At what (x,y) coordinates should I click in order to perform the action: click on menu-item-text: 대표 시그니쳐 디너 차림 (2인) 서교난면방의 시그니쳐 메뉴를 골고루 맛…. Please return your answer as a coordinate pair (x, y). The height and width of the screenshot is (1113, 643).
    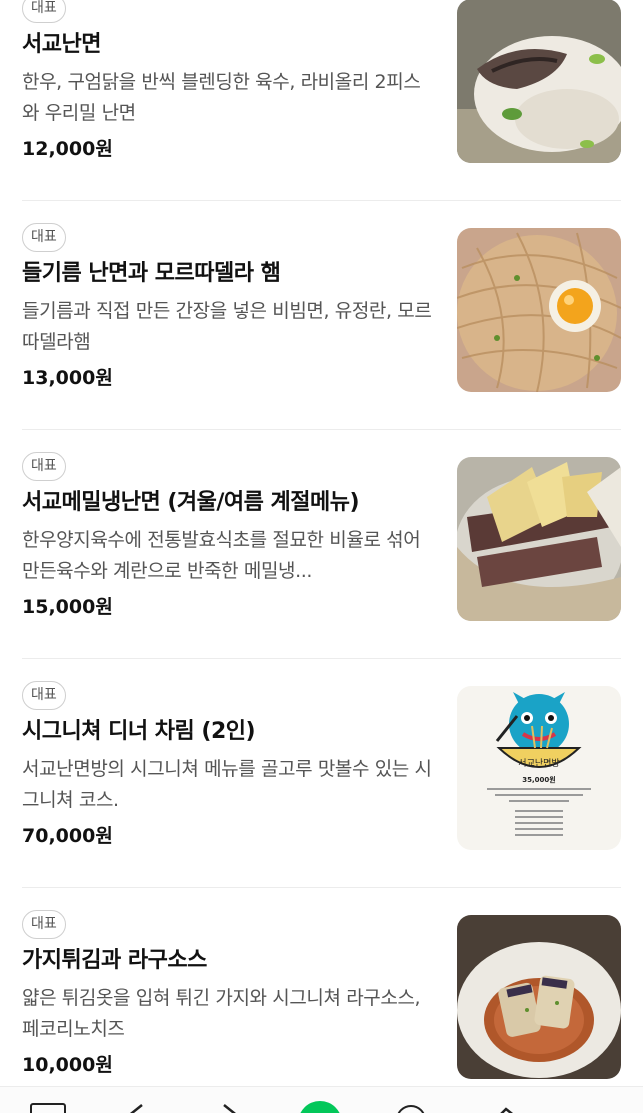
    Looking at the image, I should click on (228, 765).